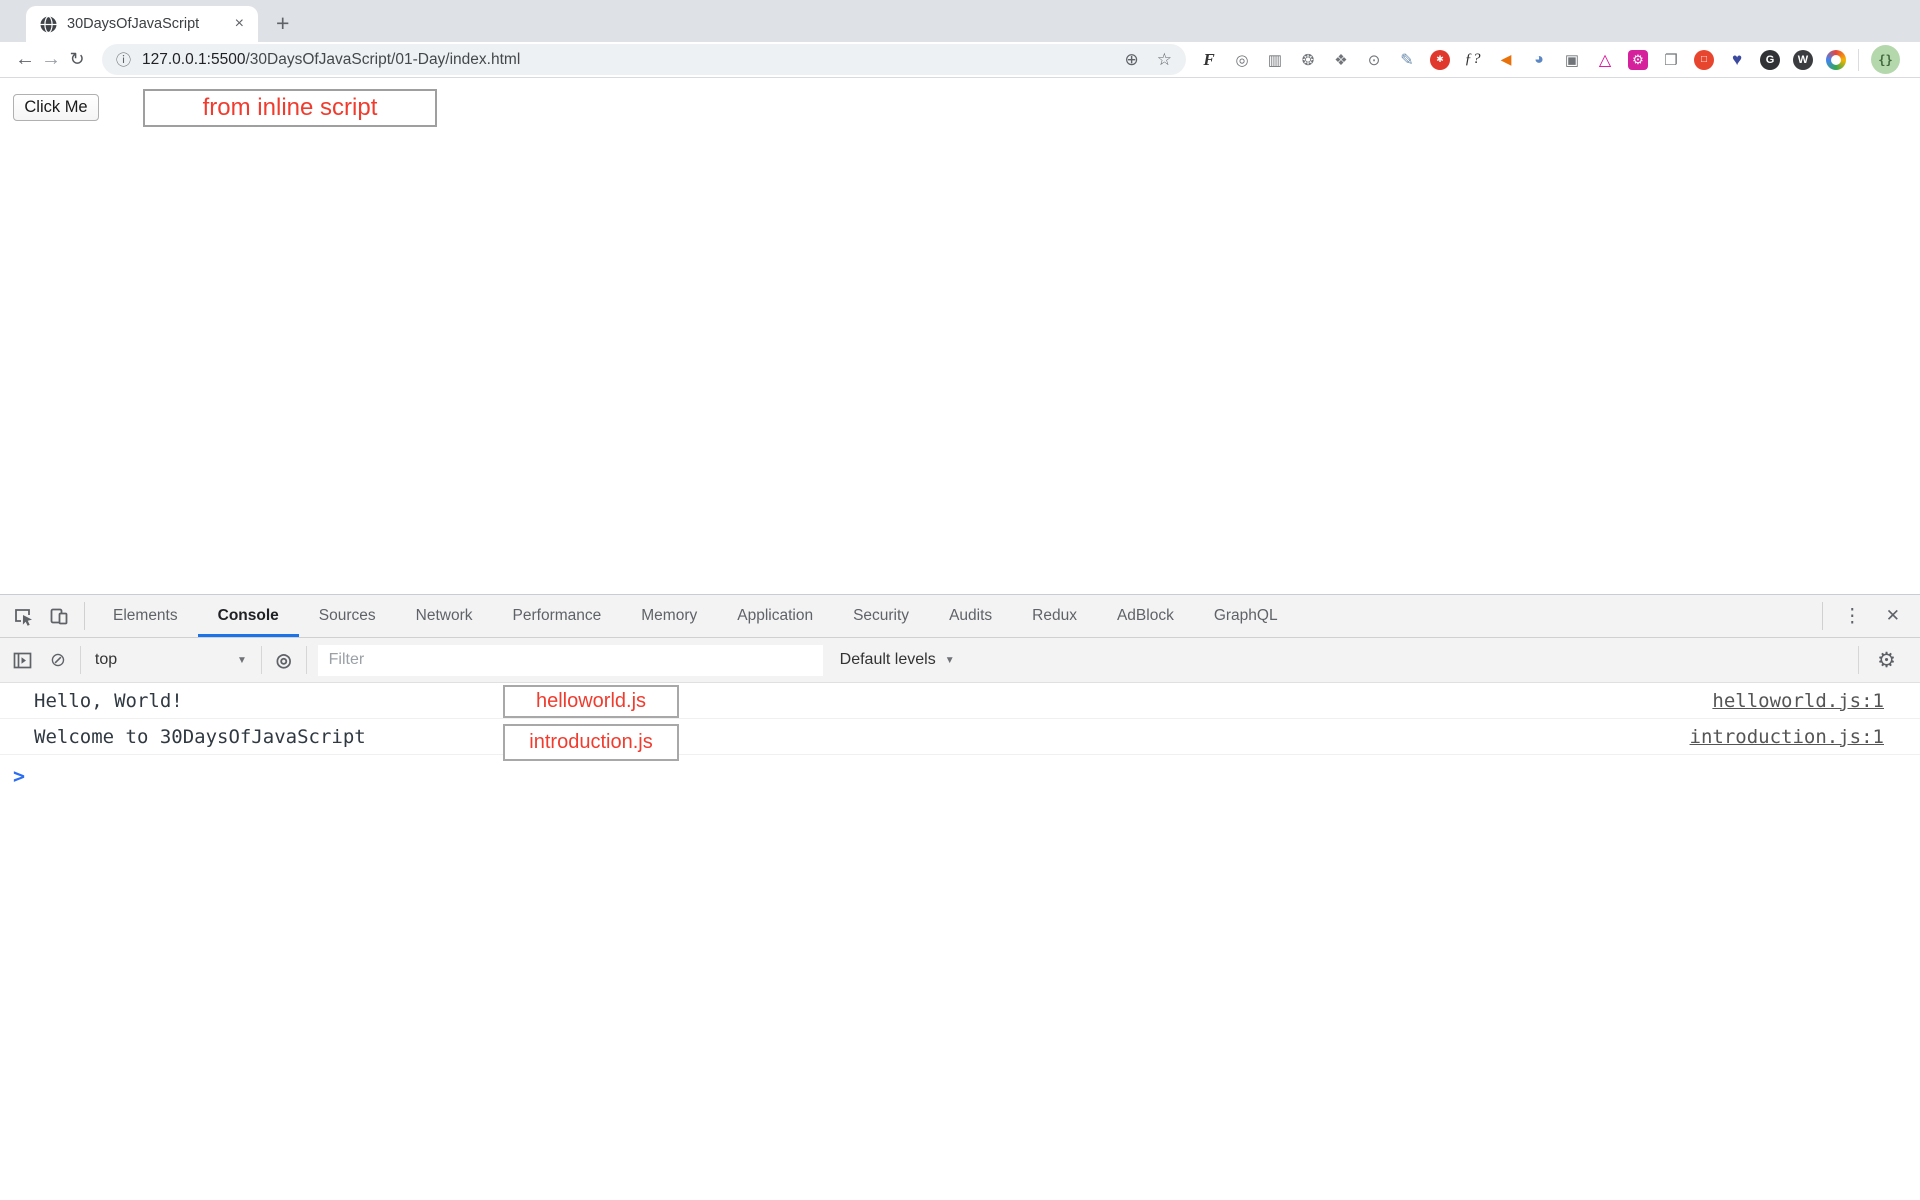 The width and height of the screenshot is (1920, 1200). Describe the element at coordinates (48, 24) in the screenshot. I see `globe-favicon-icon` at that location.